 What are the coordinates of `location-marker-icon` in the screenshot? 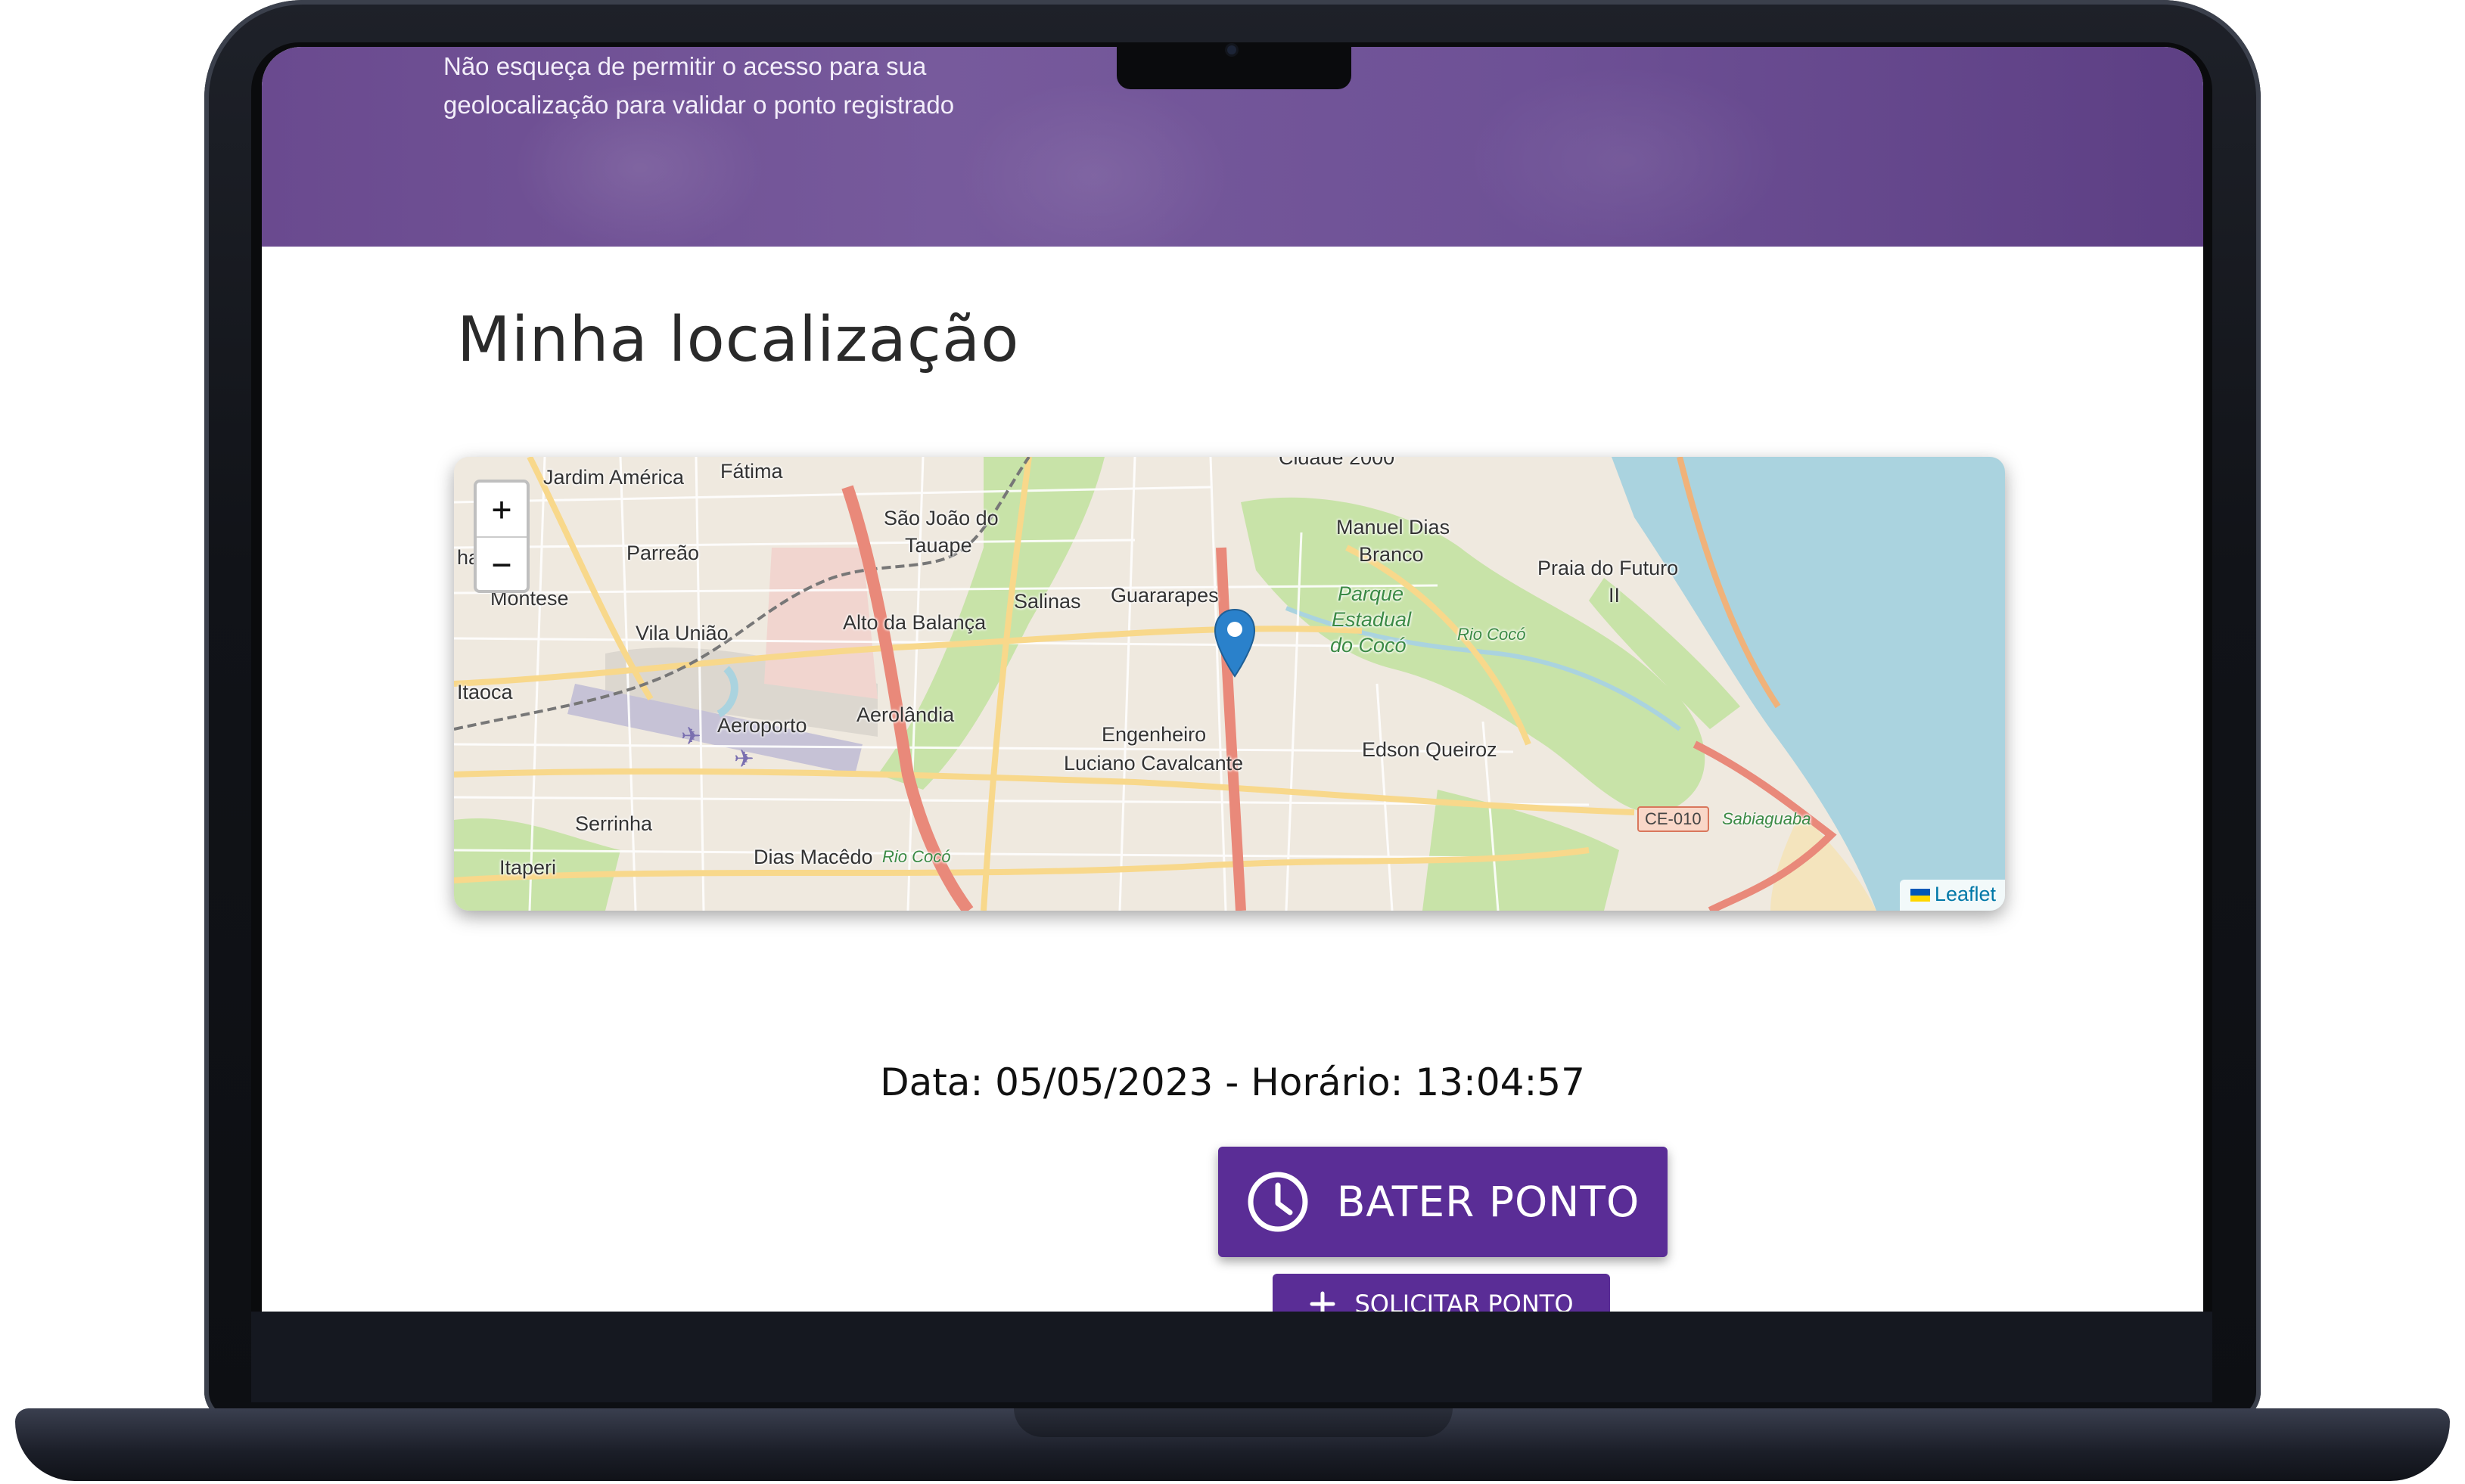 It's located at (1235, 643).